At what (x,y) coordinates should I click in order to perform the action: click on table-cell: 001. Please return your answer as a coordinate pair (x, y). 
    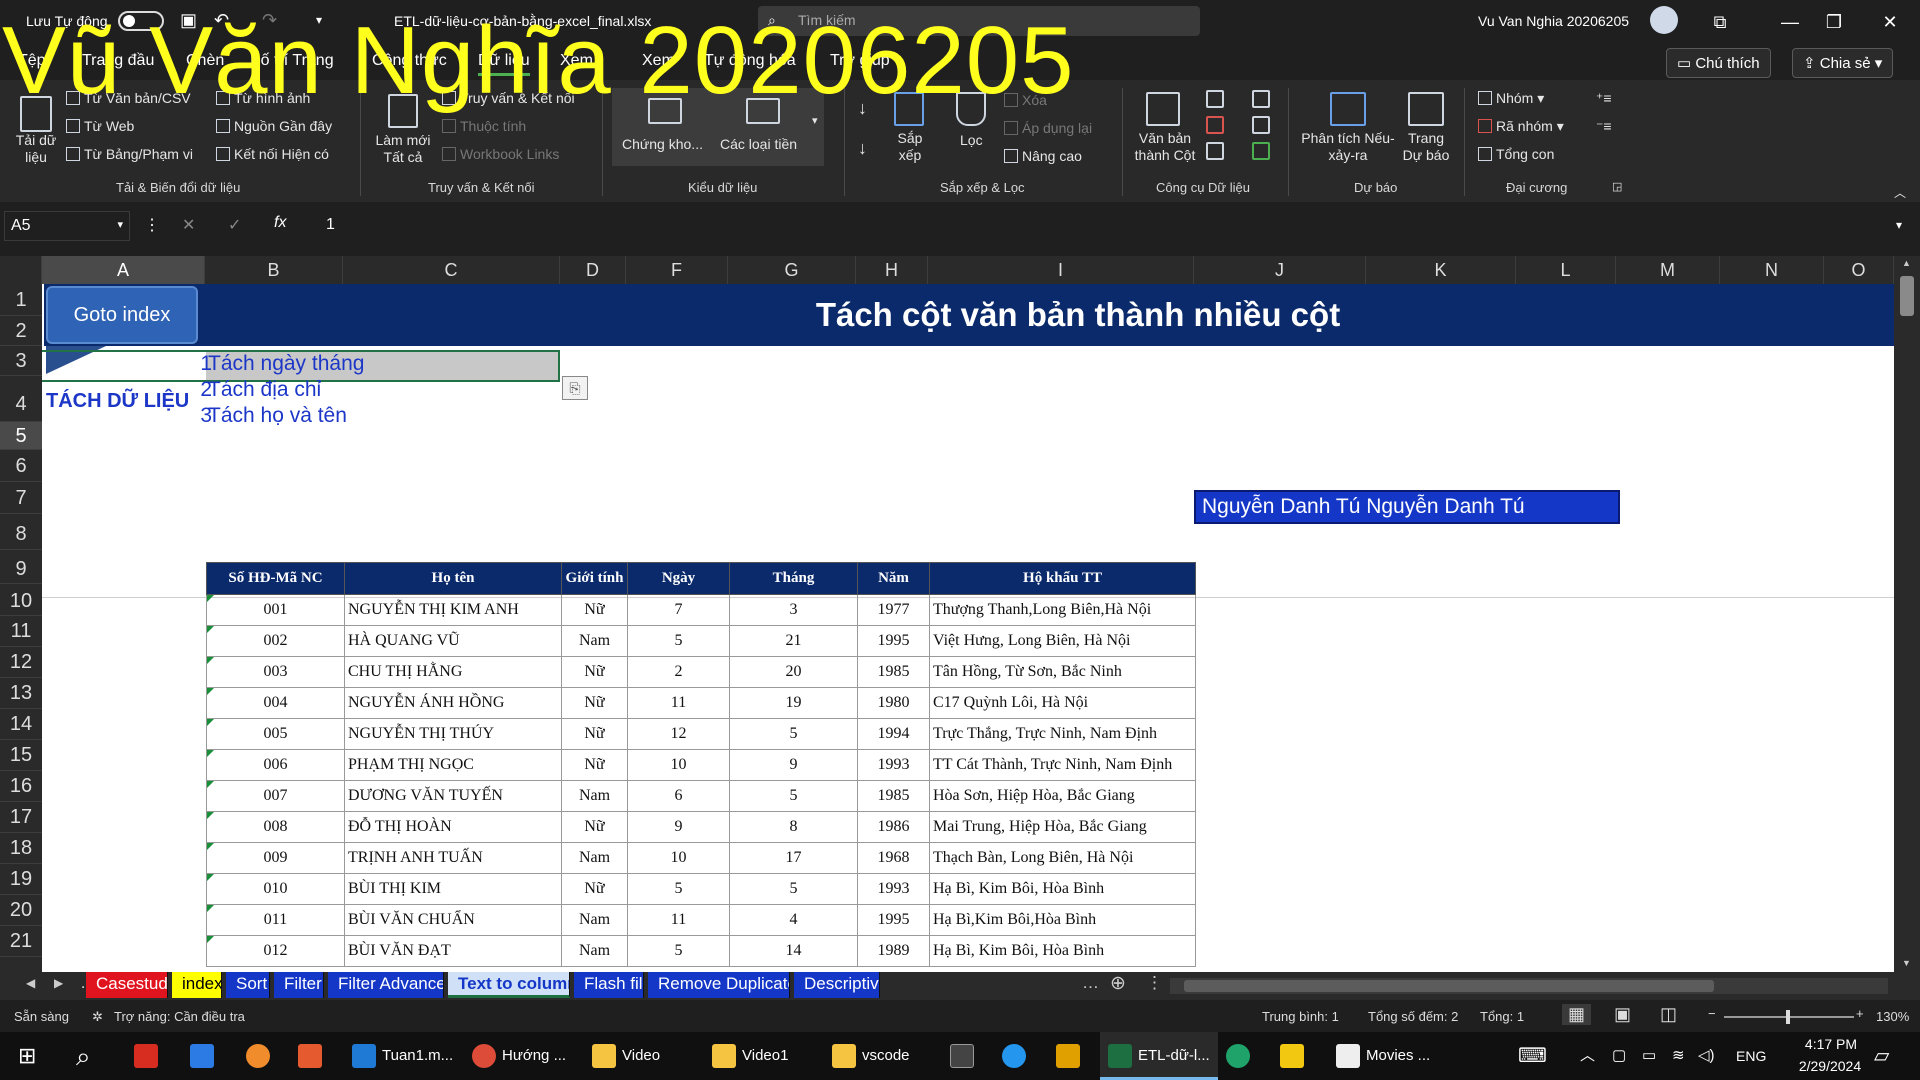
    Looking at the image, I should click on (275, 610).